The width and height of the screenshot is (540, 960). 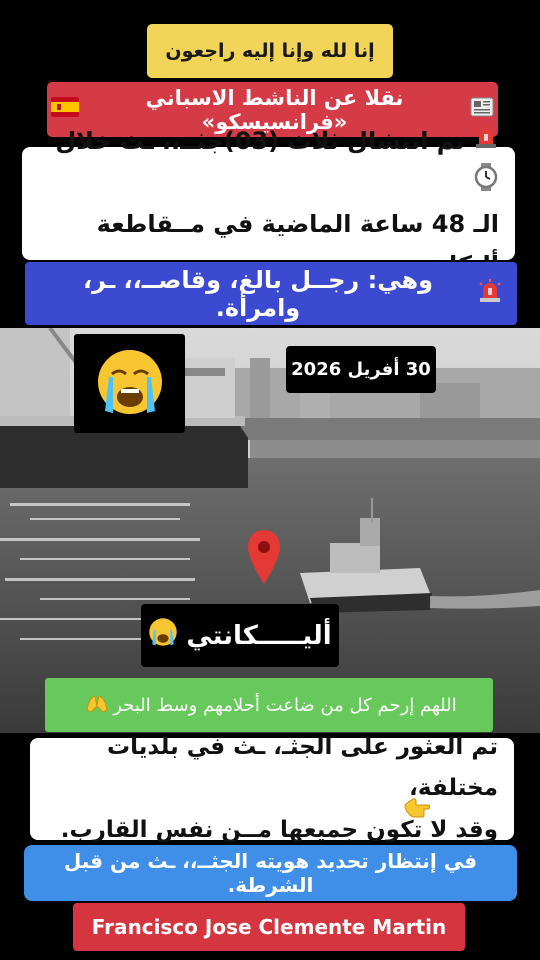 I want to click on victims-text: وهي: رجــل بالغ، وقاصــ،، ـر، وامرأة., so click(x=258, y=293).